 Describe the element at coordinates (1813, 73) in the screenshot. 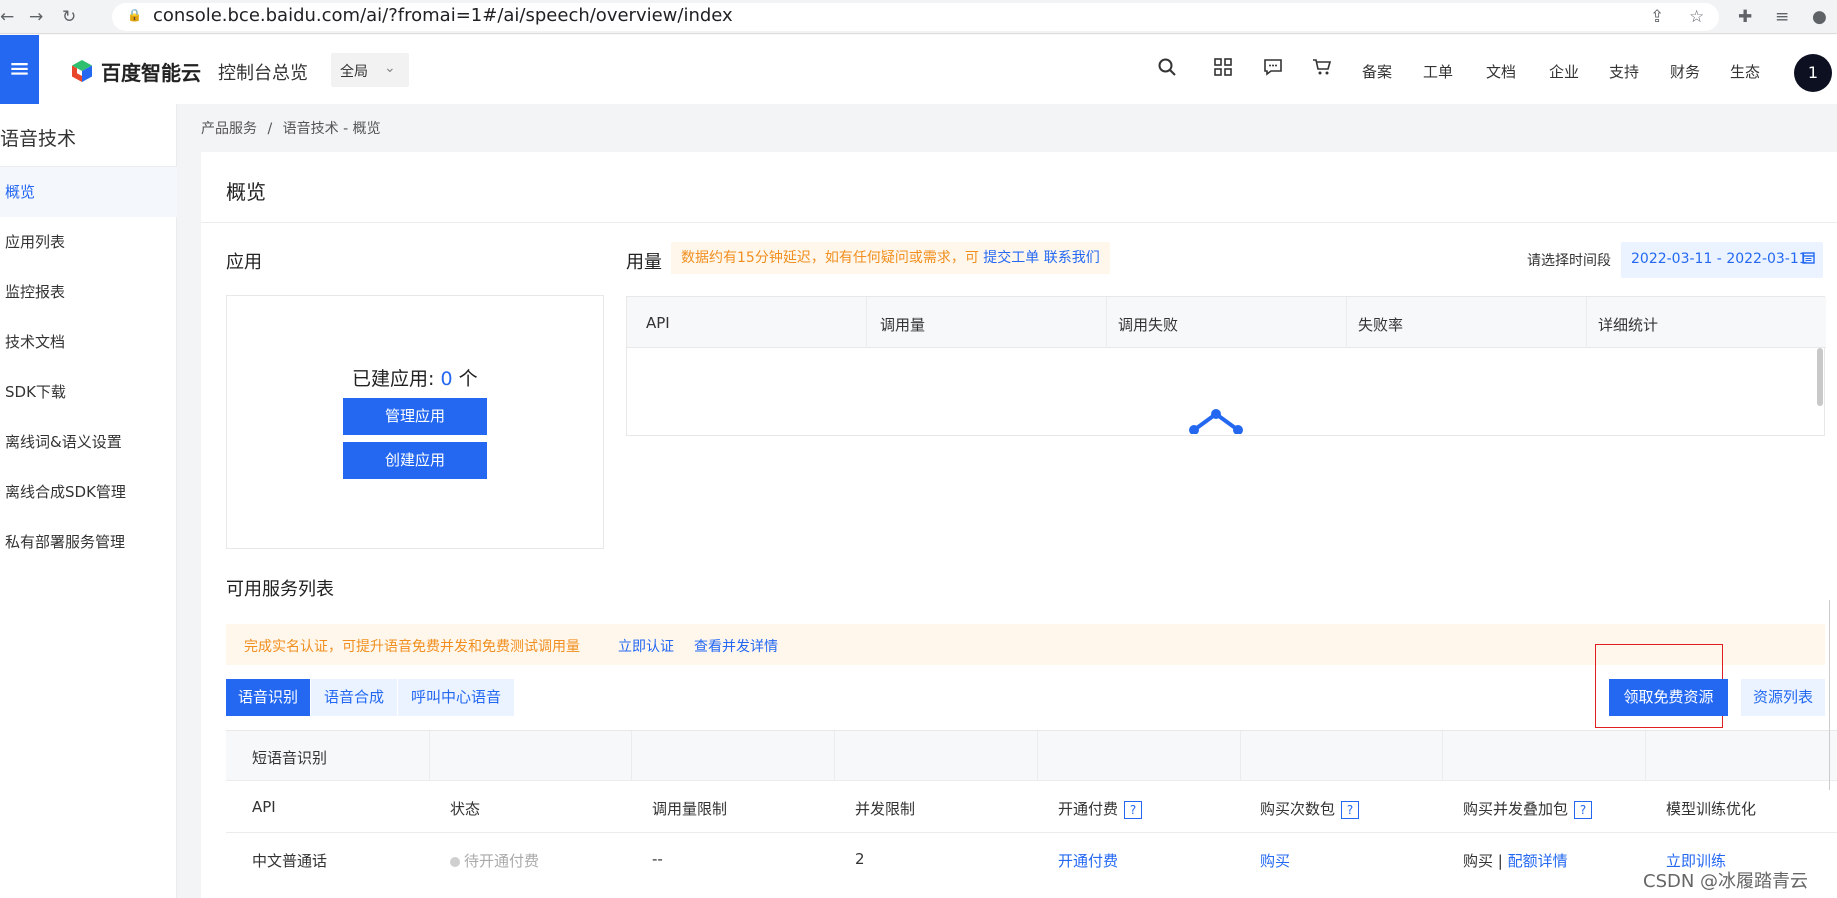

I see `user-avatar: 1` at that location.